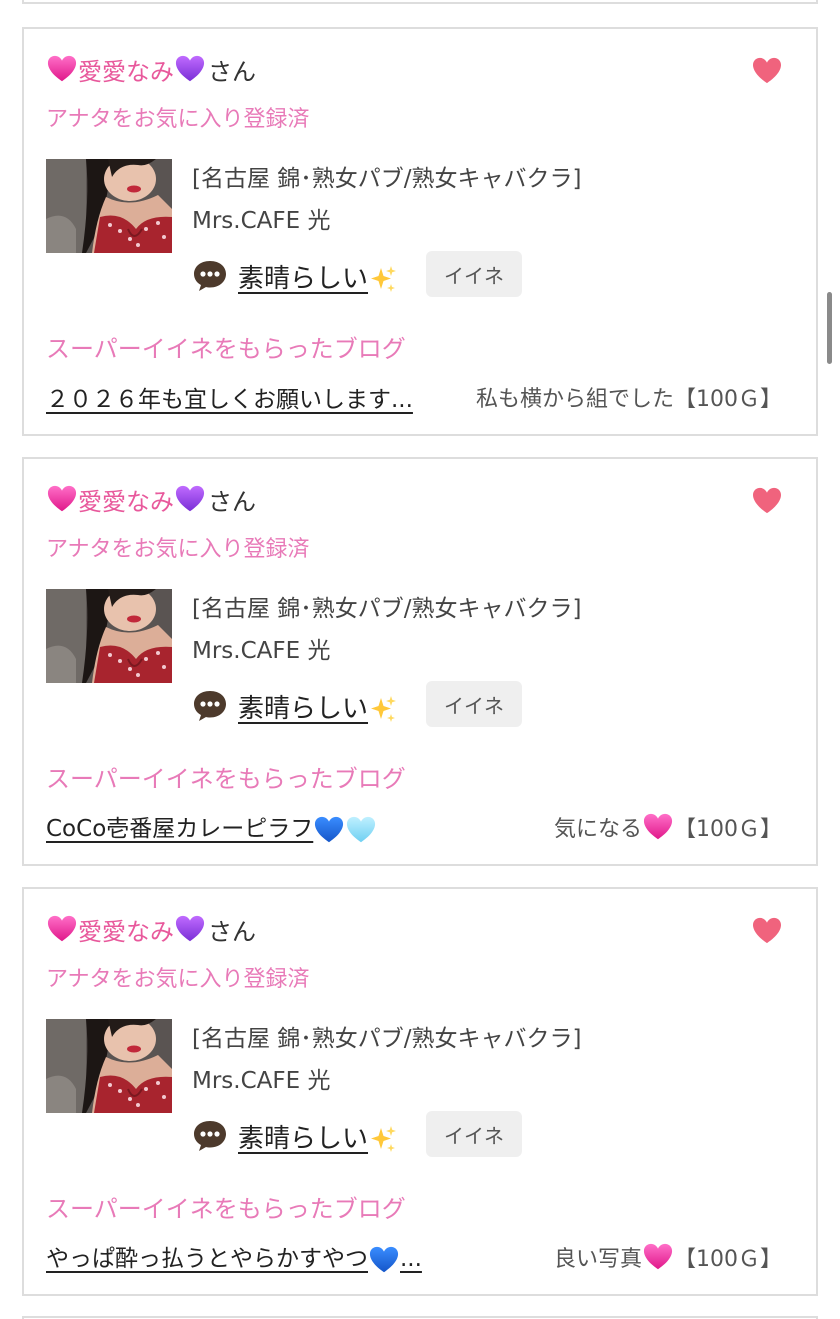  What do you see at coordinates (180, 829) in the screenshot?
I see `blog-title-text: CoCo壱番屋カレーピラフ` at bounding box center [180, 829].